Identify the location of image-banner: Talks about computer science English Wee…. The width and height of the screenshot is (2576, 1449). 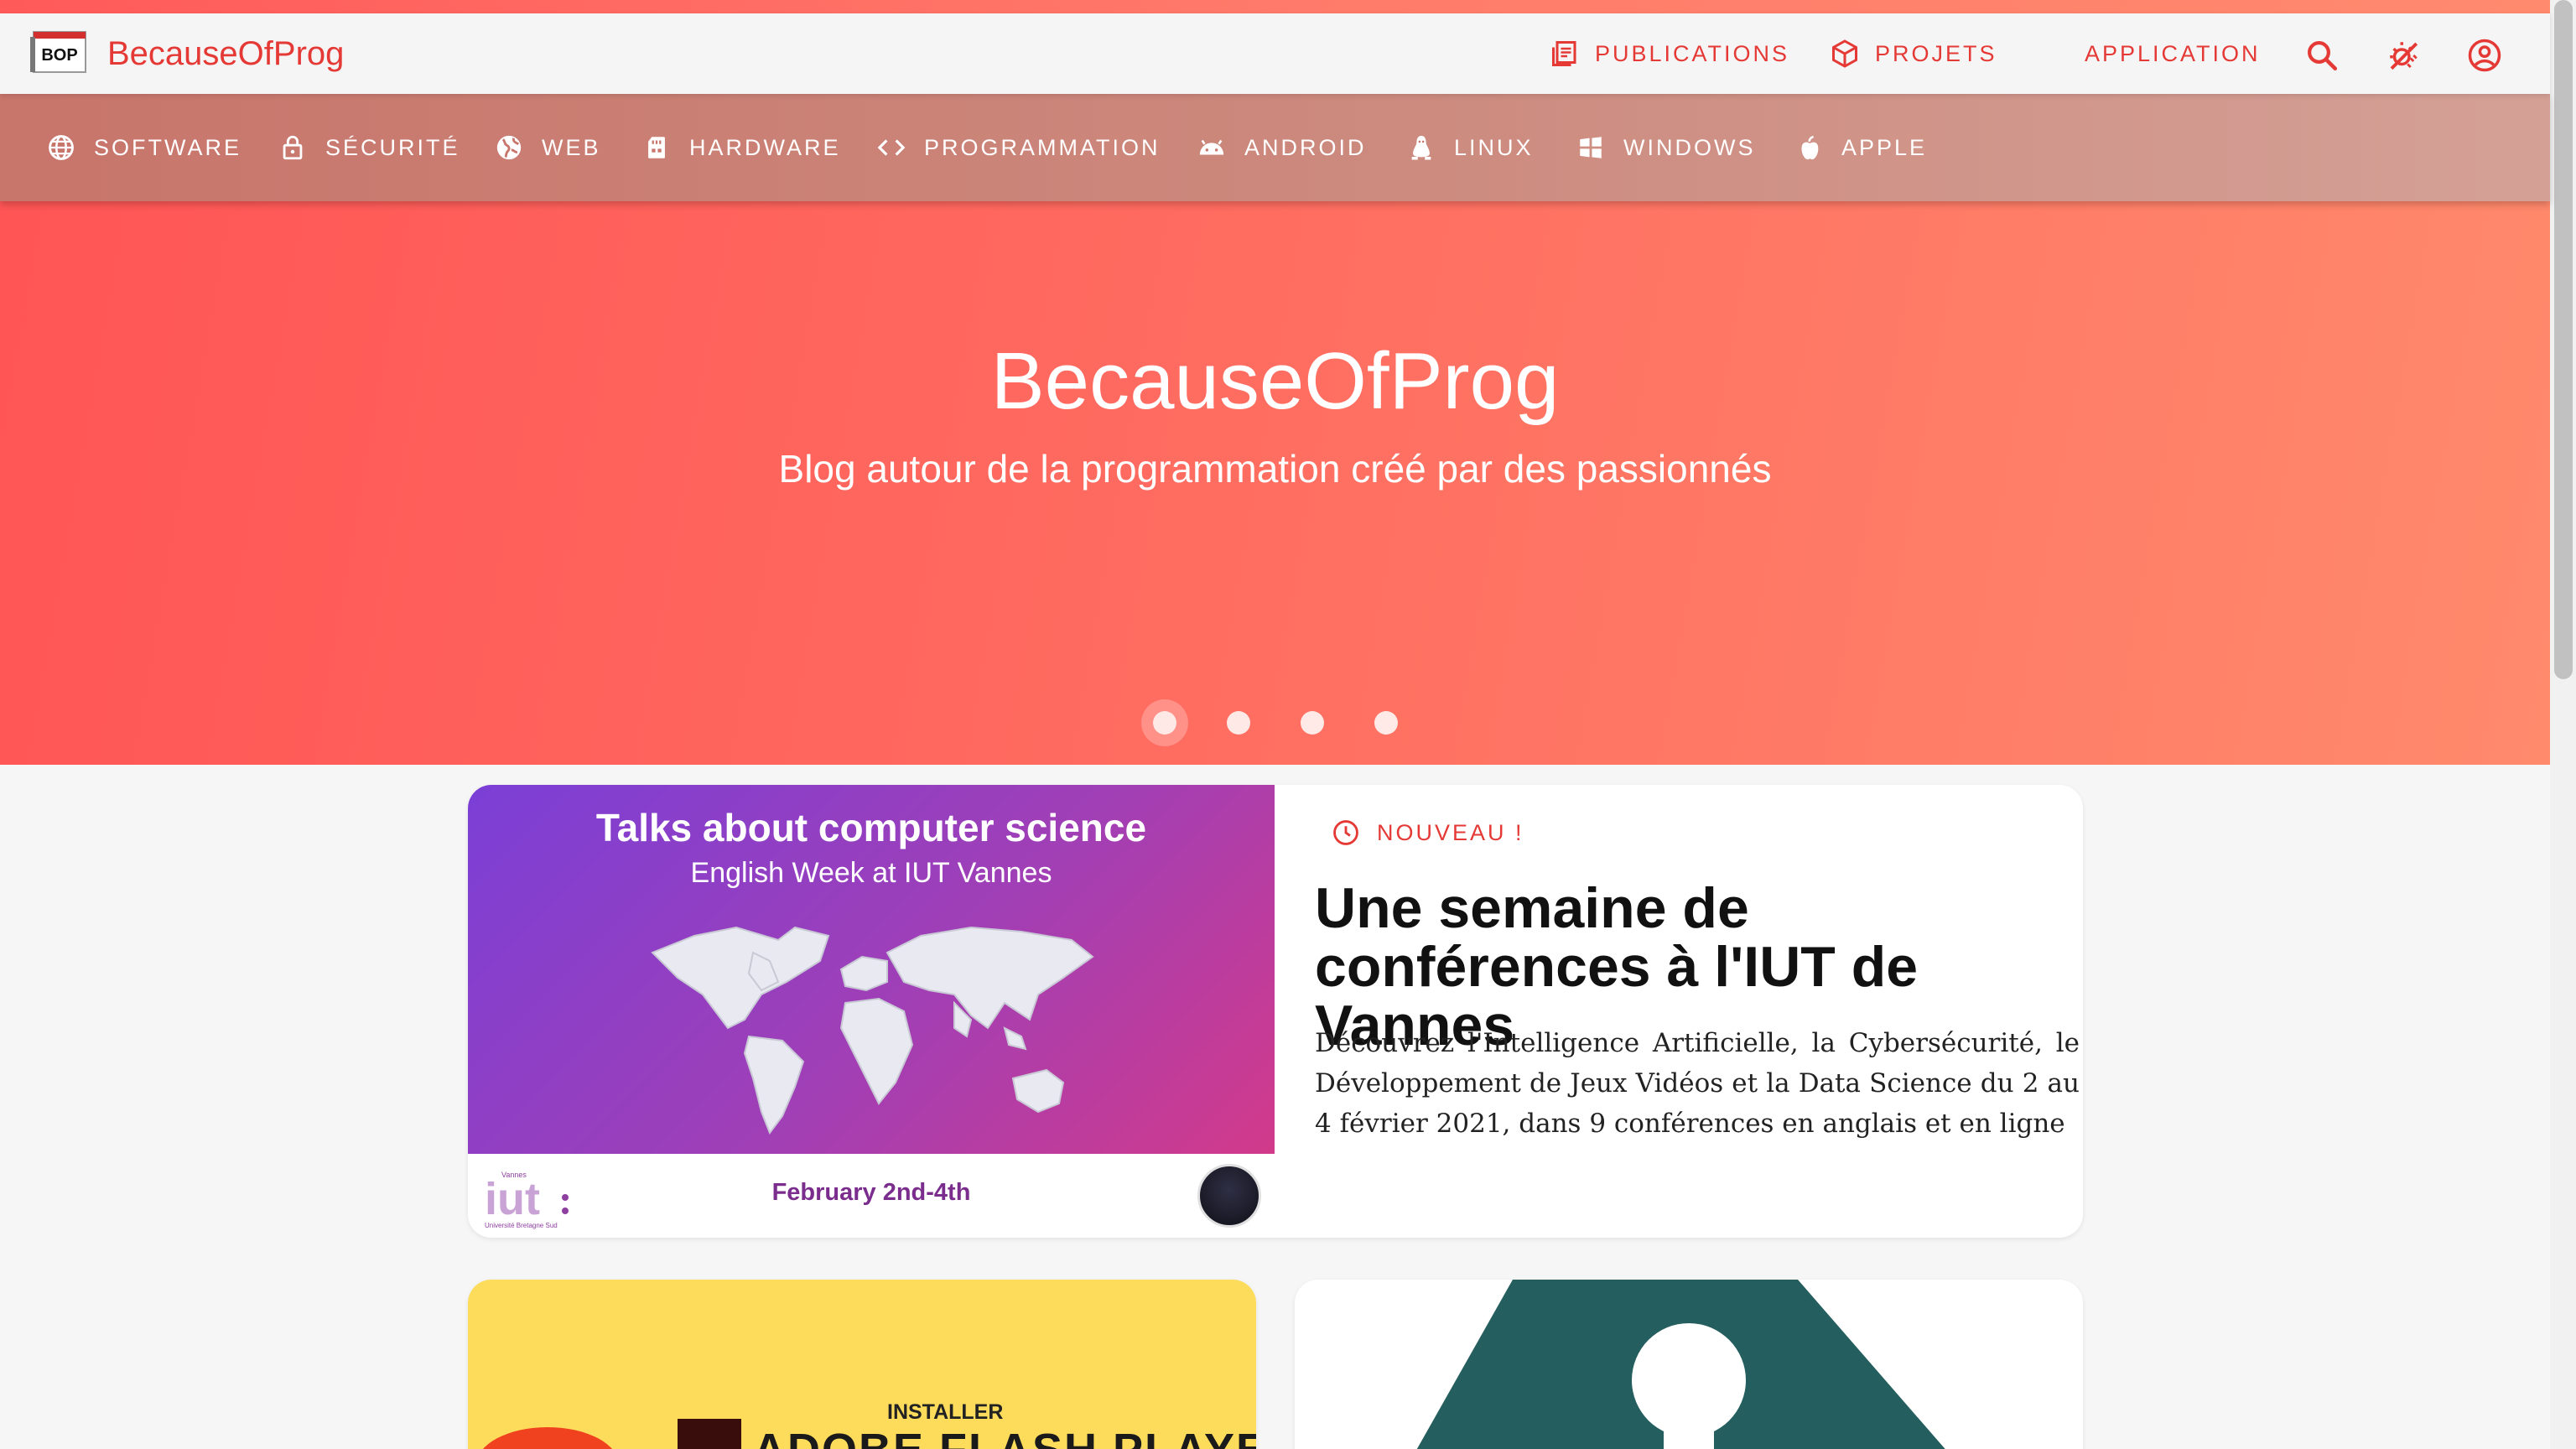
(871, 969).